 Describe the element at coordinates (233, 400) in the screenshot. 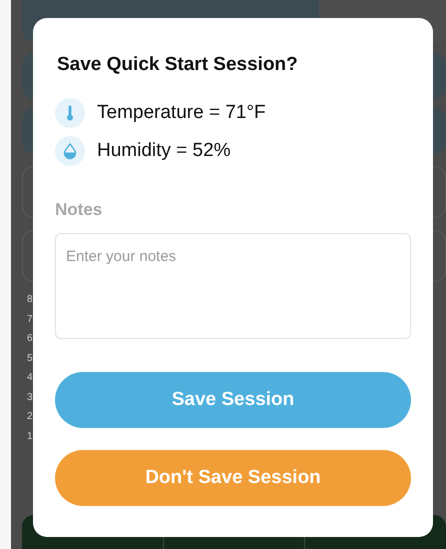

I see `save-button: Save Session` at that location.